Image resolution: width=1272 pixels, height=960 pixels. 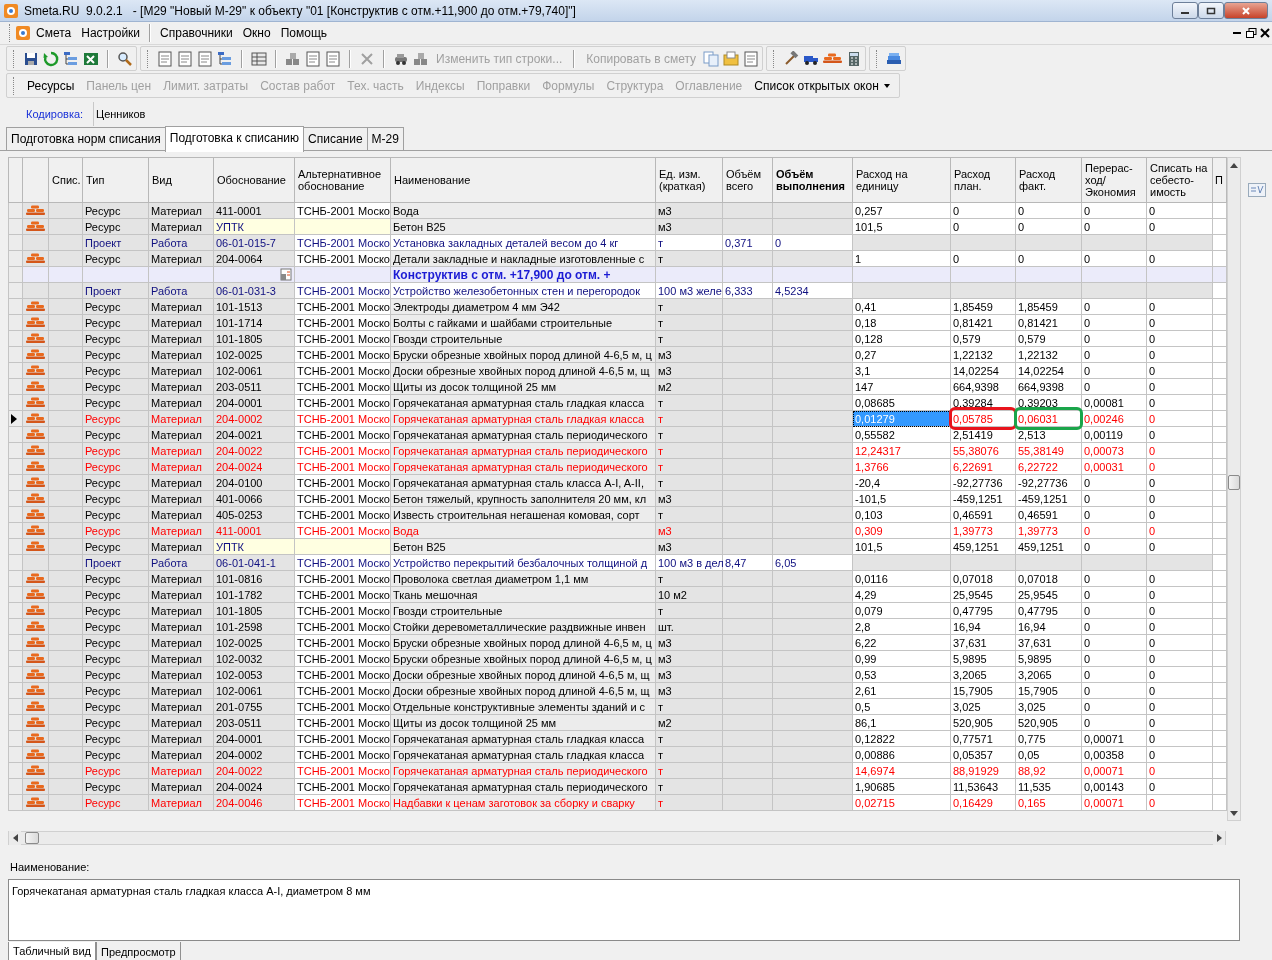 I want to click on tab: Подготовка норм списания, so click(x=86, y=138).